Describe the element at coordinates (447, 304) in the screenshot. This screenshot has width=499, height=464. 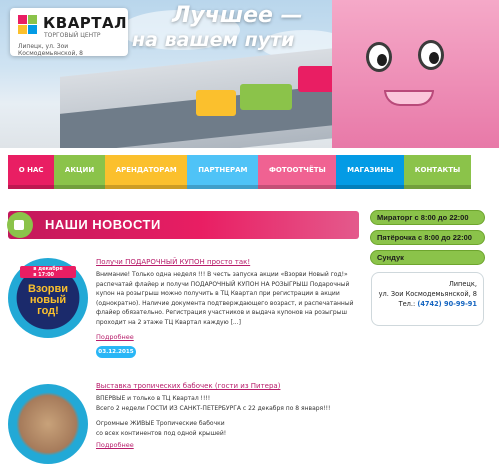
I see `contact-phone: (4742) 90-99-91` at that location.